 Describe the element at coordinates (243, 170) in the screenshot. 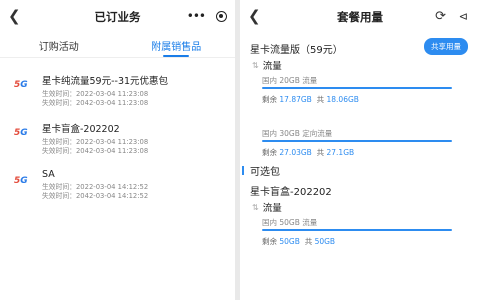

I see `section-marker` at that location.